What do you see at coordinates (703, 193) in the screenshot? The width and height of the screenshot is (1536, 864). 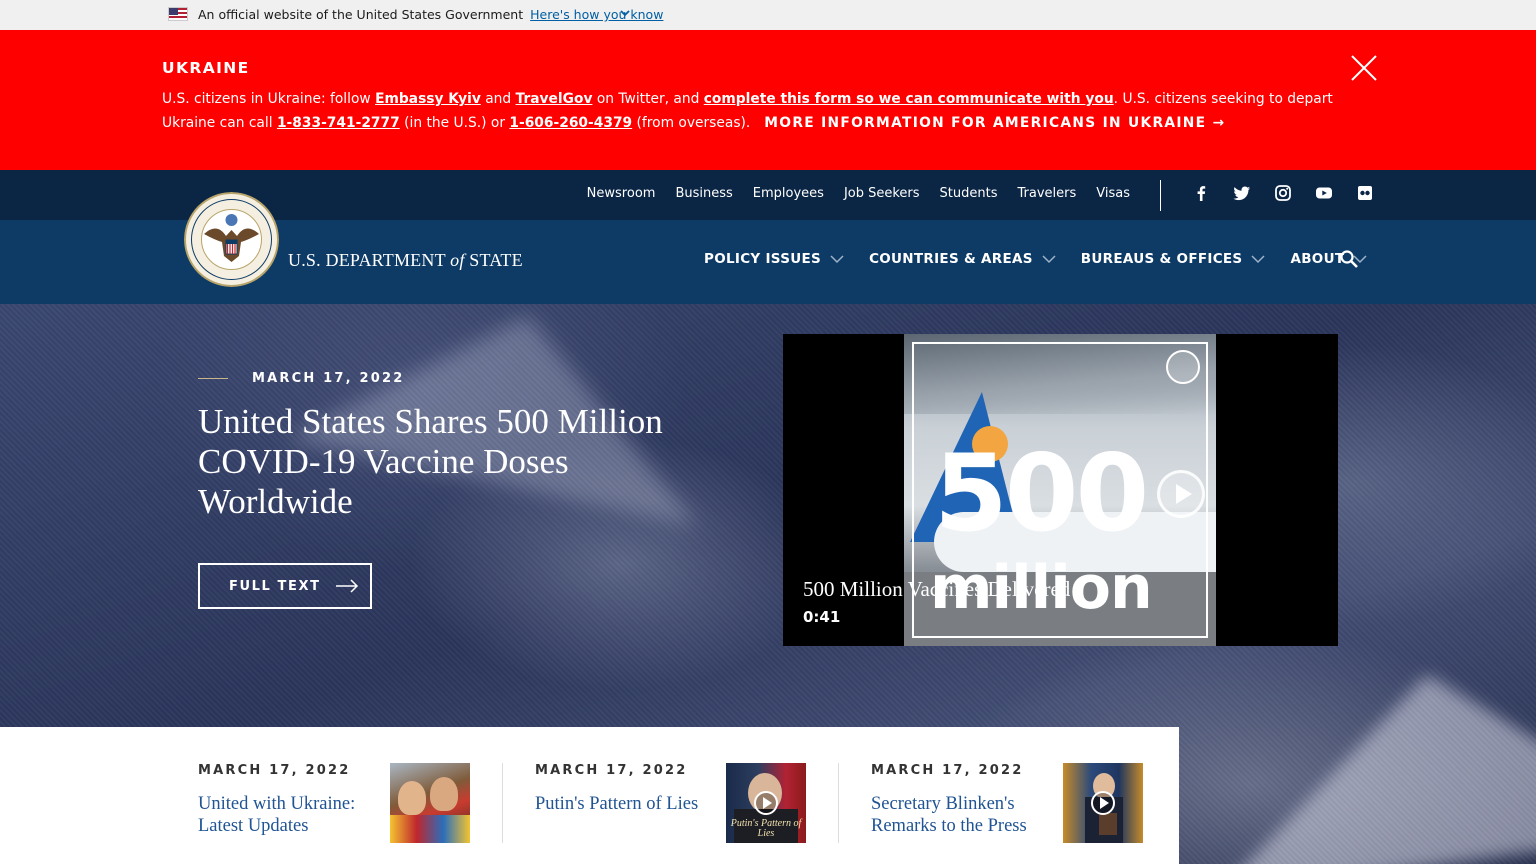 I see `nav-business: Business` at bounding box center [703, 193].